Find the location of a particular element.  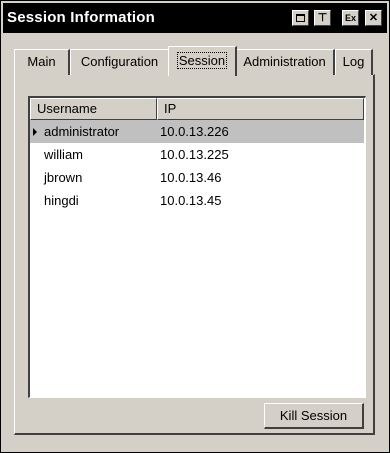

pin-button: ⊤ is located at coordinates (322, 18).